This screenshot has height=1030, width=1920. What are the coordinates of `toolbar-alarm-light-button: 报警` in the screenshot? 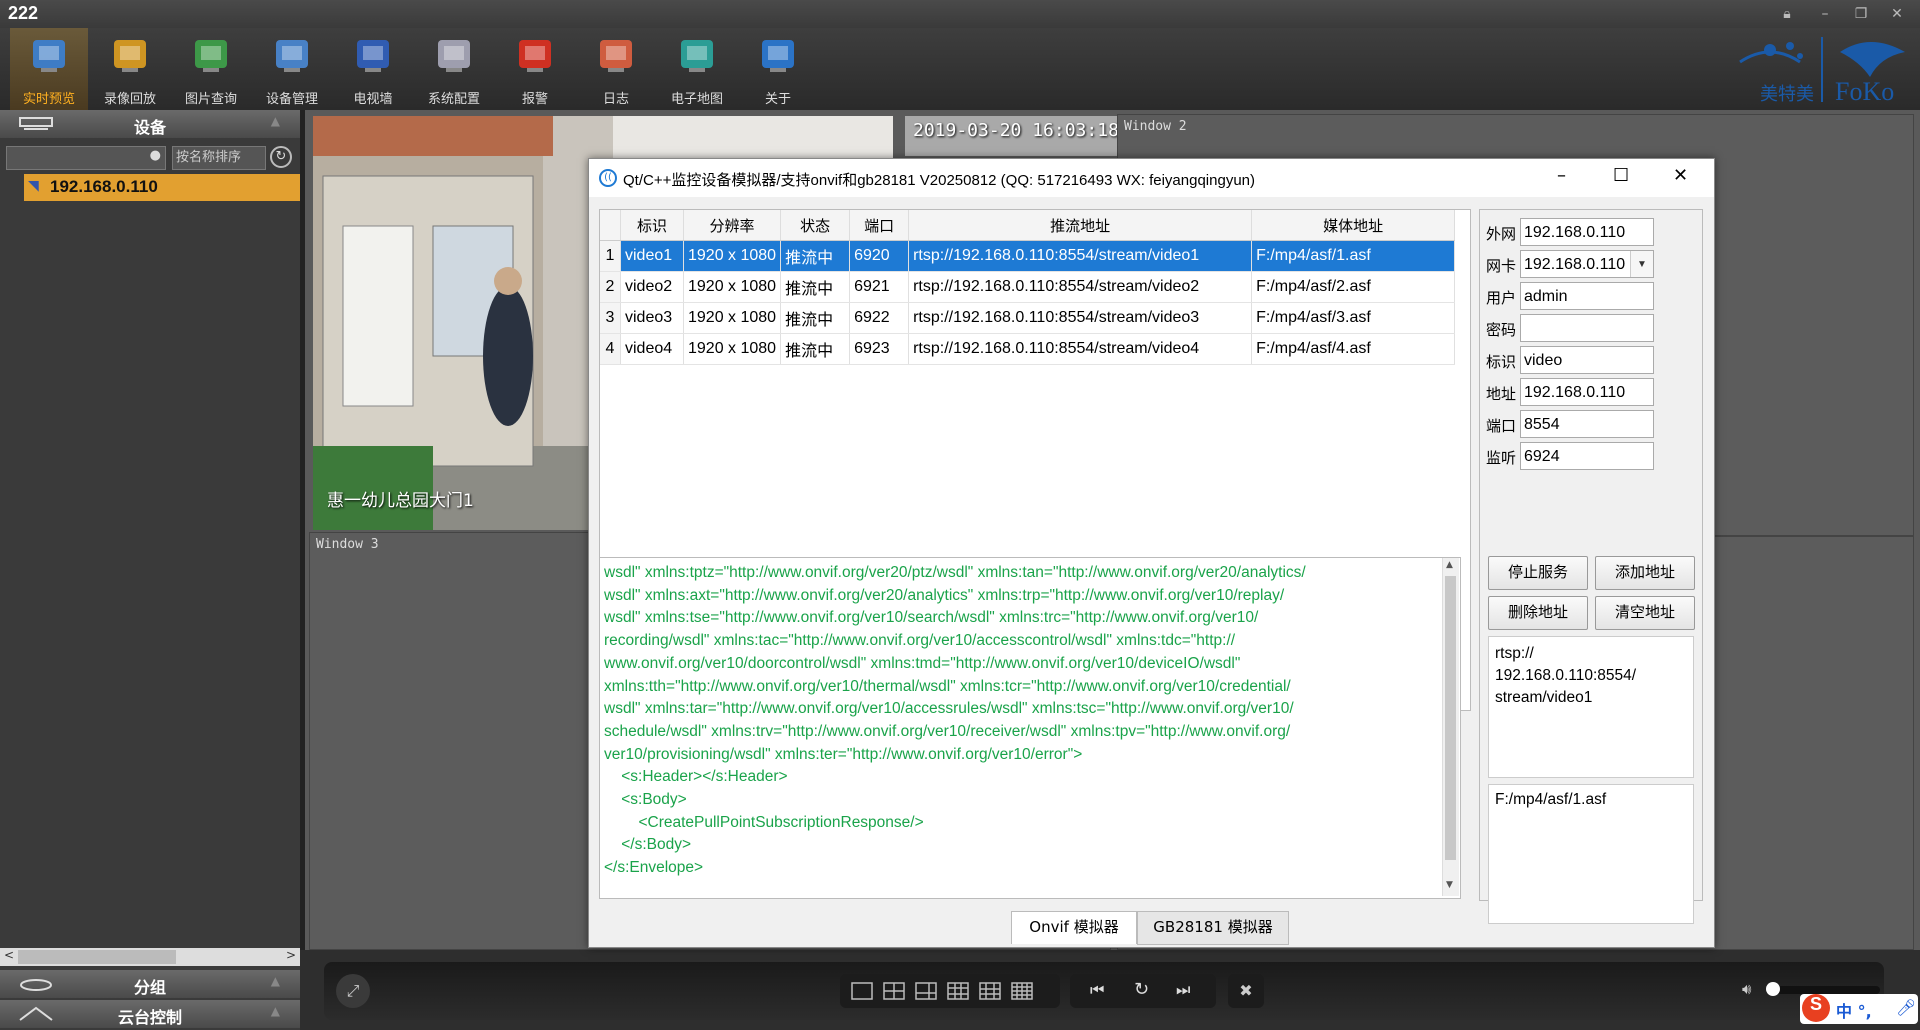 It's located at (535, 69).